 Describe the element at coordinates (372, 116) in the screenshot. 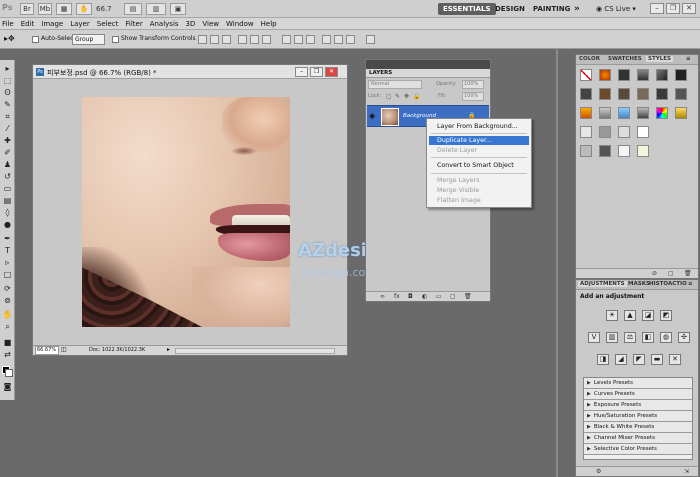

I see `visibility-eye-icon: ◉` at that location.